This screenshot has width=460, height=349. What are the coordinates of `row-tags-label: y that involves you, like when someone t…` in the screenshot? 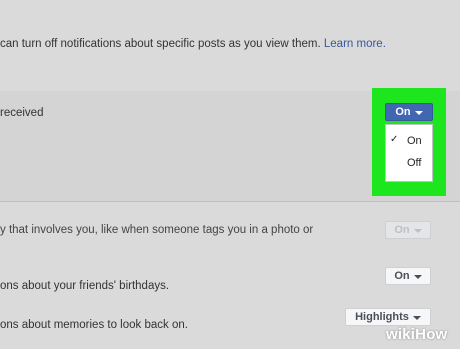 It's located at (157, 230).